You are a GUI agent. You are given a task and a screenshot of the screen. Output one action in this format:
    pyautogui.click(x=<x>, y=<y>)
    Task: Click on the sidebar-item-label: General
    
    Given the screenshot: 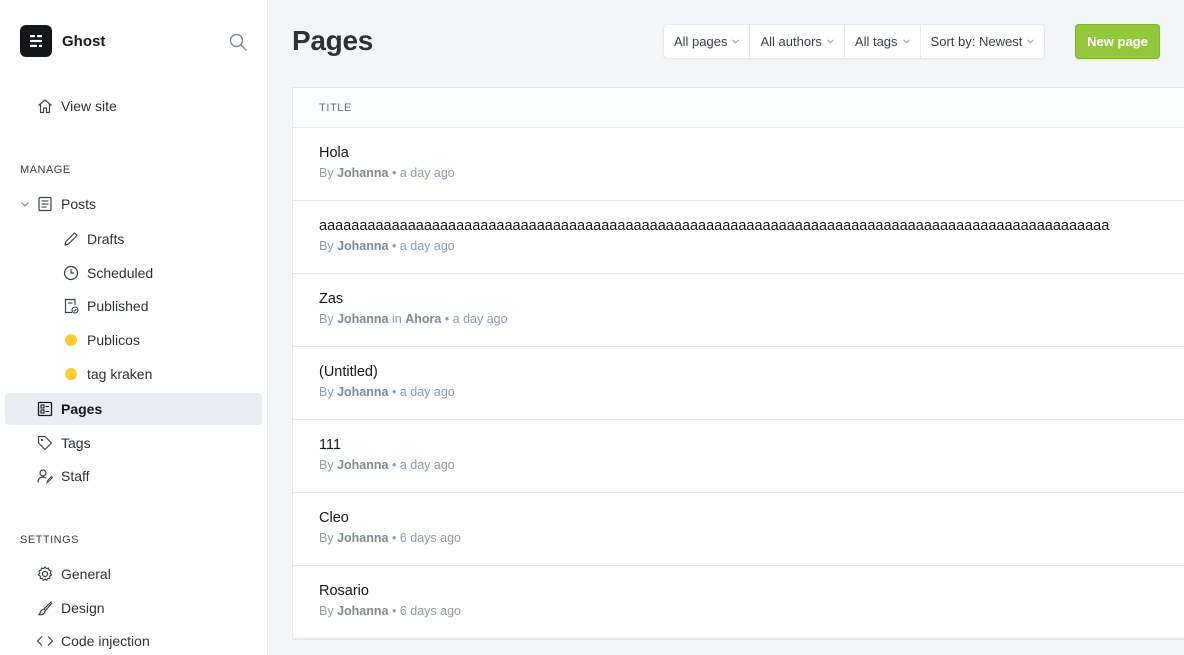 What is the action you would take?
    pyautogui.click(x=86, y=574)
    